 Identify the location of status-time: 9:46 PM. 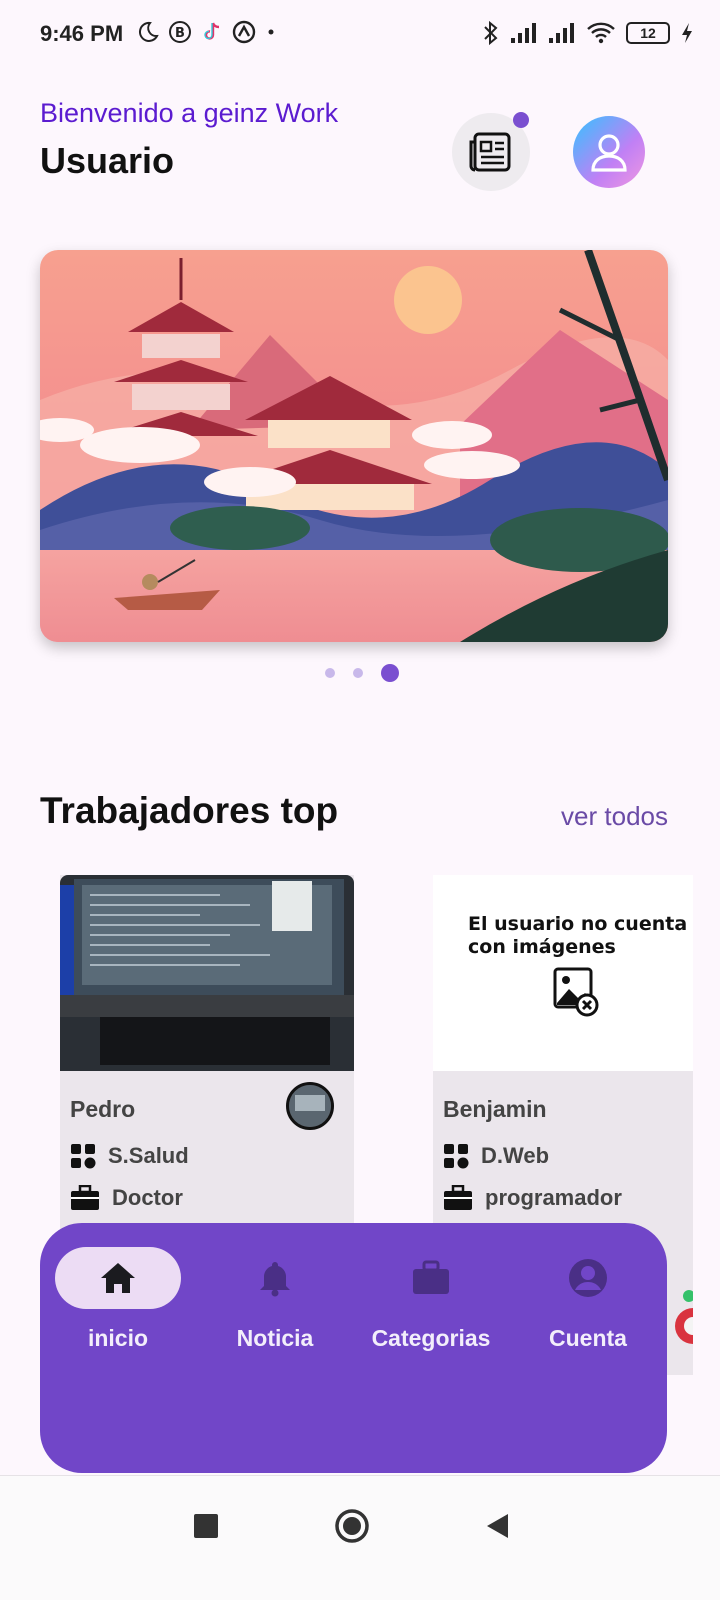
(82, 33).